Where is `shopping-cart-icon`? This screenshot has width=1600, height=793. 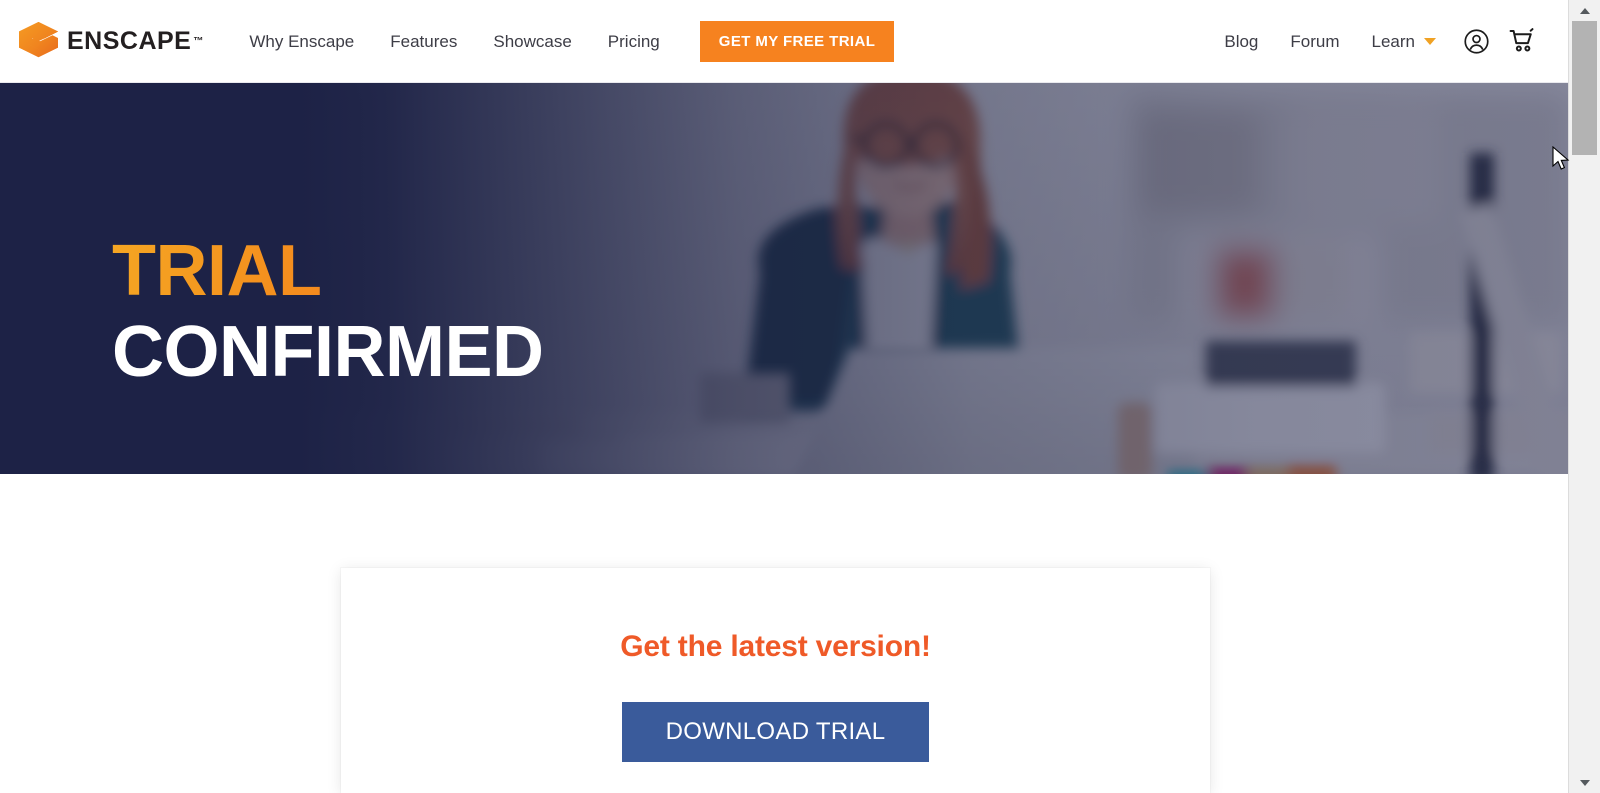
shopping-cart-icon is located at coordinates (1522, 41).